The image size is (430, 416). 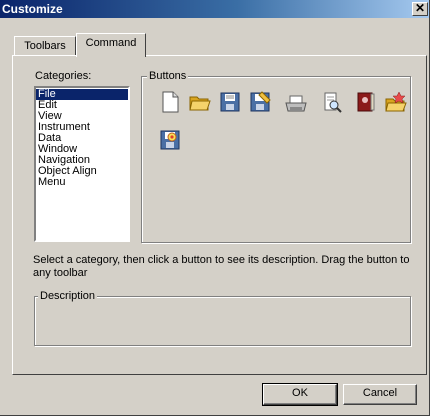 What do you see at coordinates (168, 76) in the screenshot?
I see `buttons-label: Buttons` at bounding box center [168, 76].